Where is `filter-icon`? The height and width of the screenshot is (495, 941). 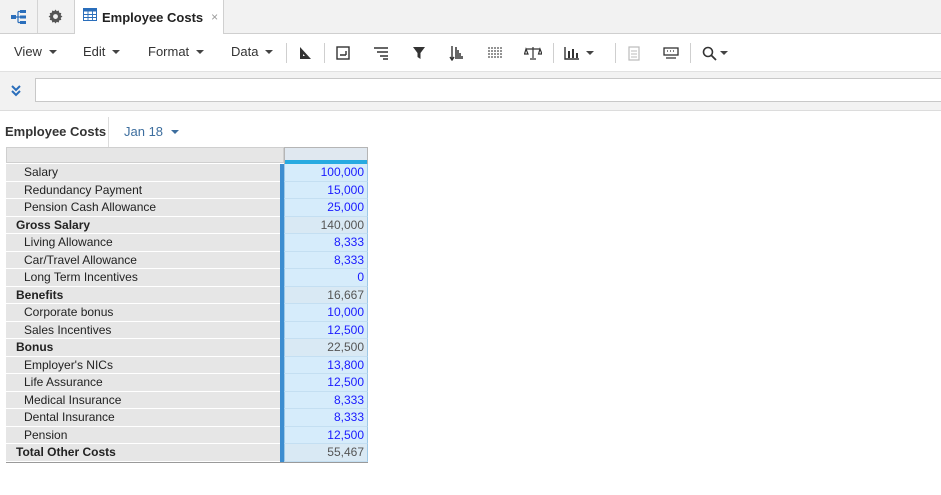 filter-icon is located at coordinates (419, 53).